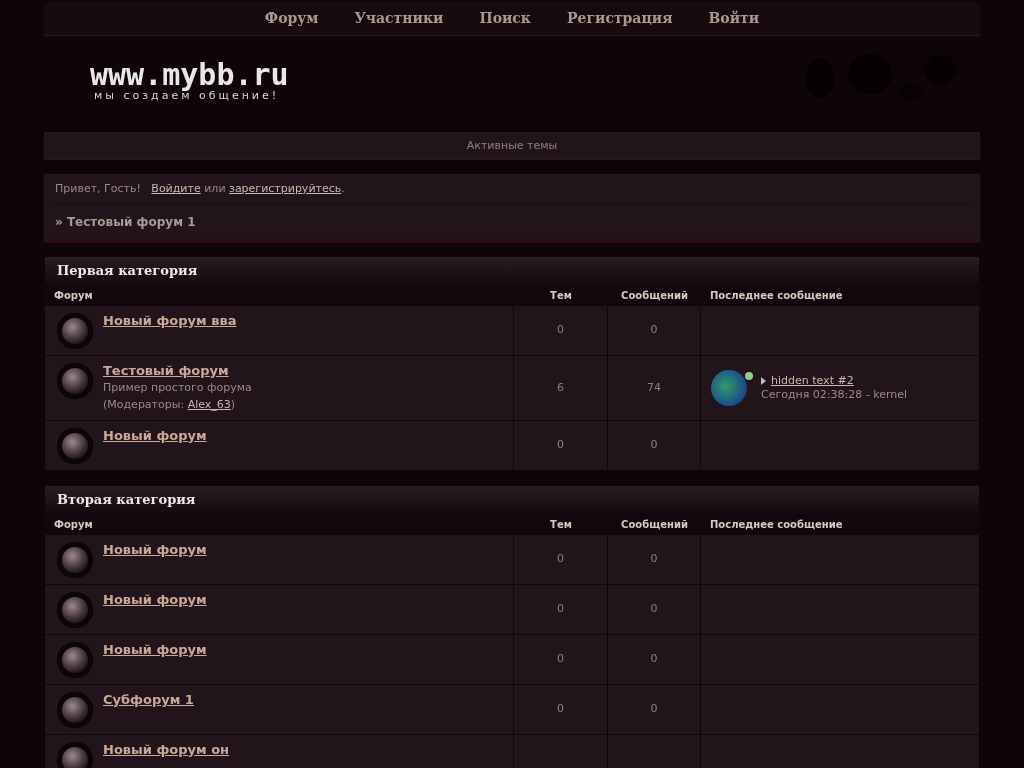  I want to click on user-avatar, so click(729, 388).